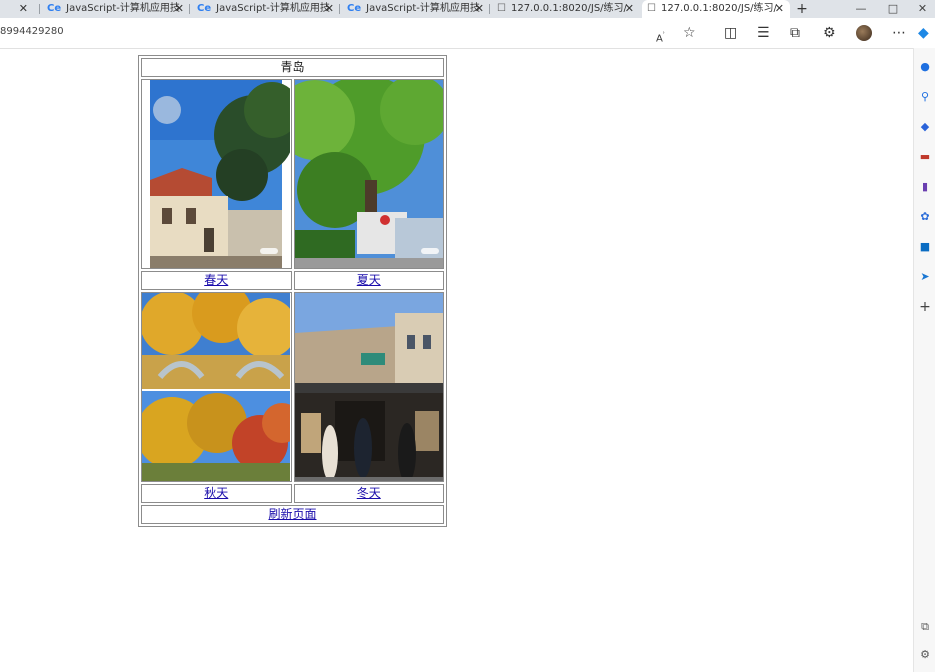 This screenshot has height=672, width=935. What do you see at coordinates (924, 97) in the screenshot?
I see `search-icon: ⚲` at bounding box center [924, 97].